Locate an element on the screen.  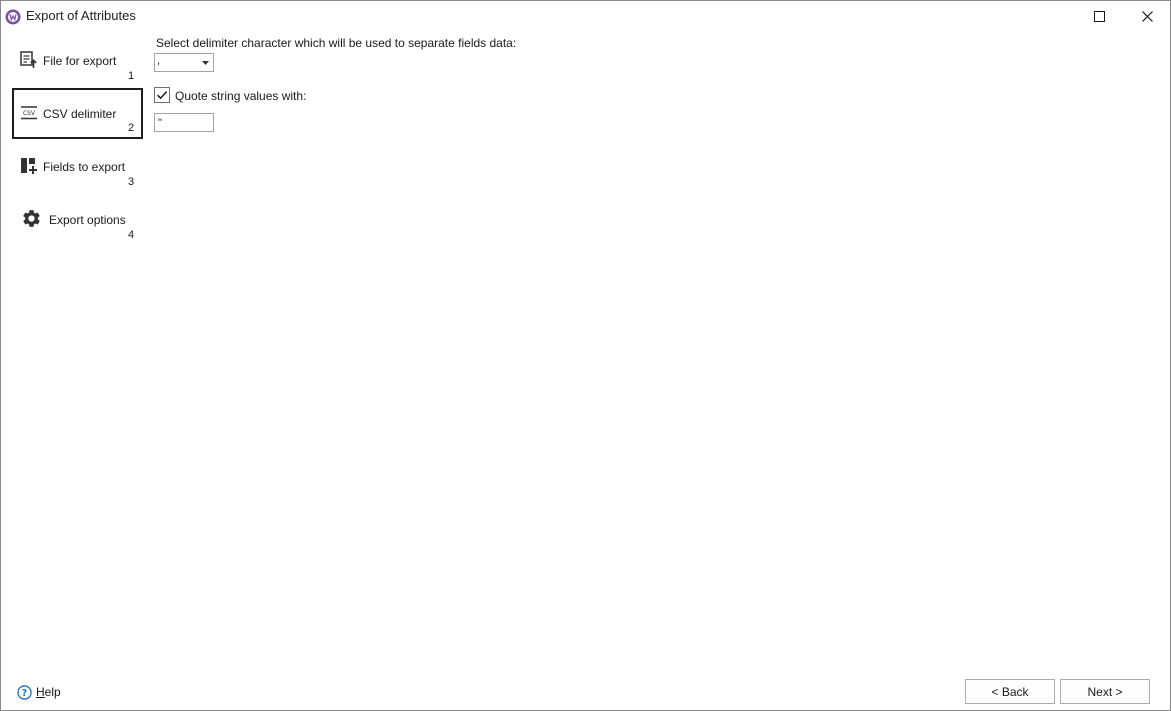
app-logo-icon is located at coordinates (13, 17).